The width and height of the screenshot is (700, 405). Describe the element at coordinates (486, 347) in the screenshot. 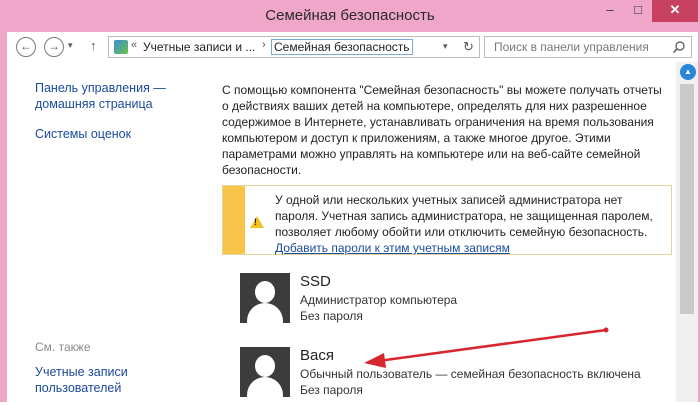

I see `annotation-arrow-icon` at that location.